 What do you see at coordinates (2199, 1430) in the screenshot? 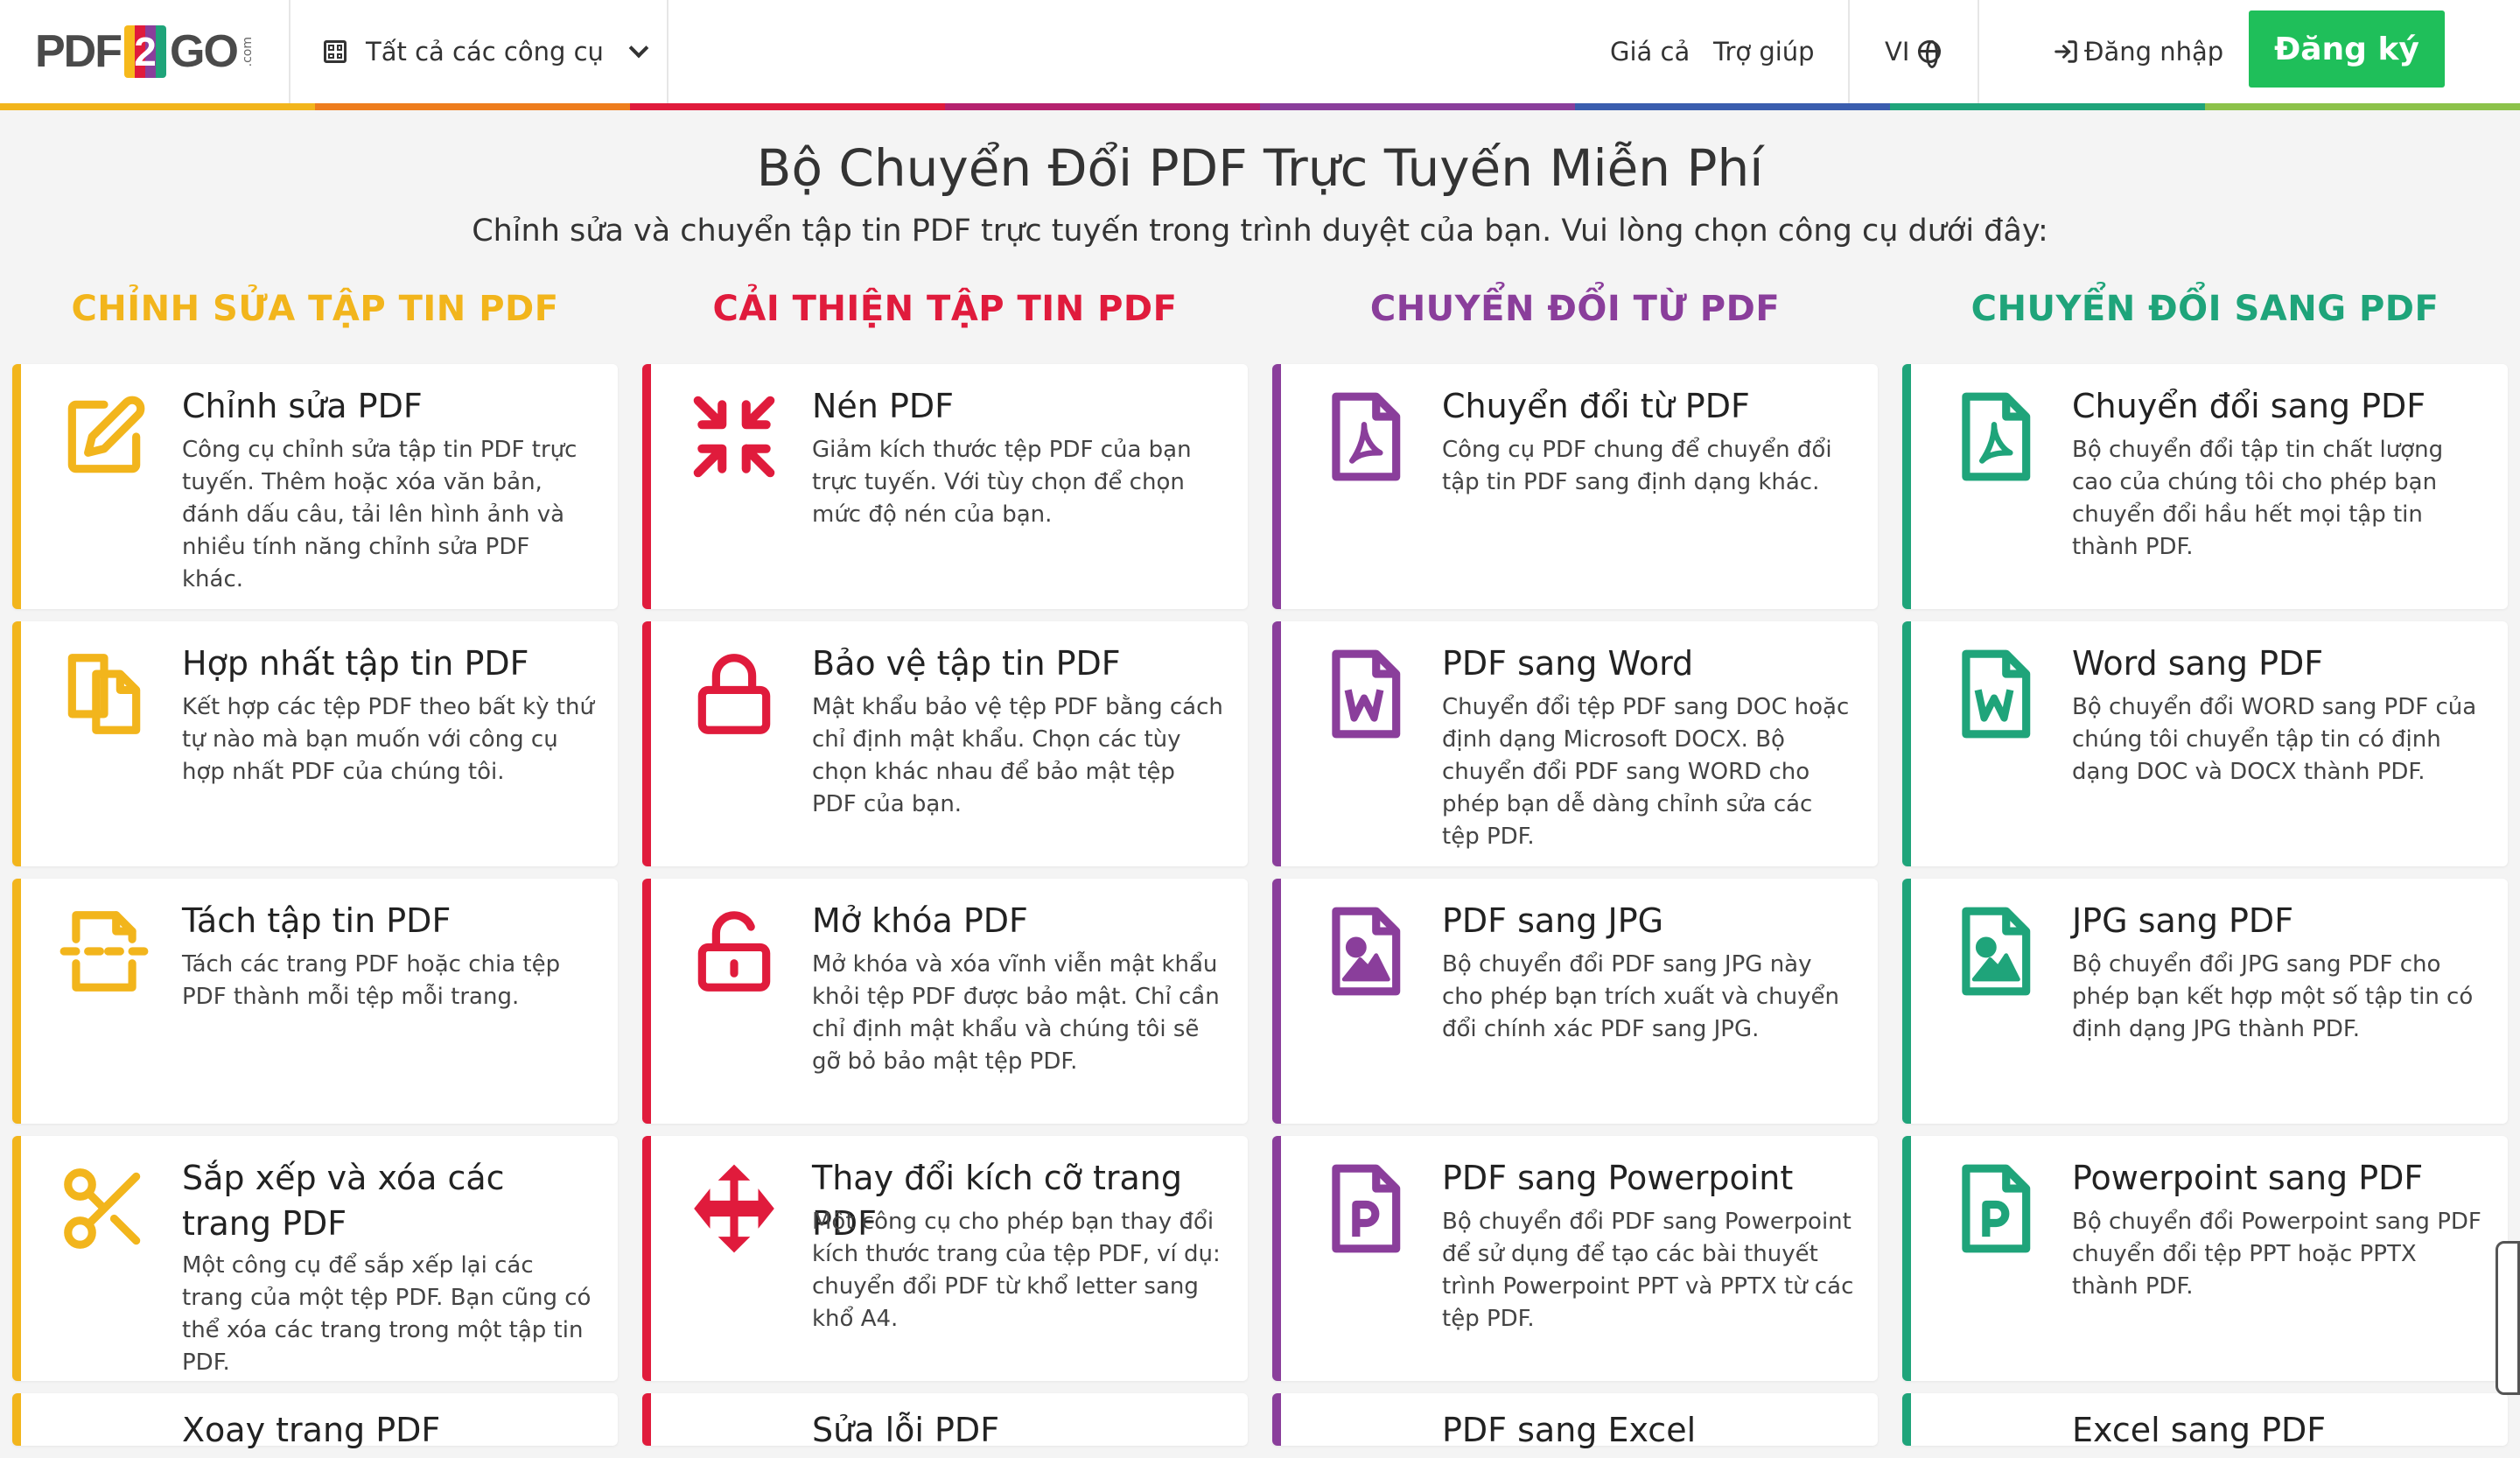
I see `tool-card-title: Excel sang PDF` at bounding box center [2199, 1430].